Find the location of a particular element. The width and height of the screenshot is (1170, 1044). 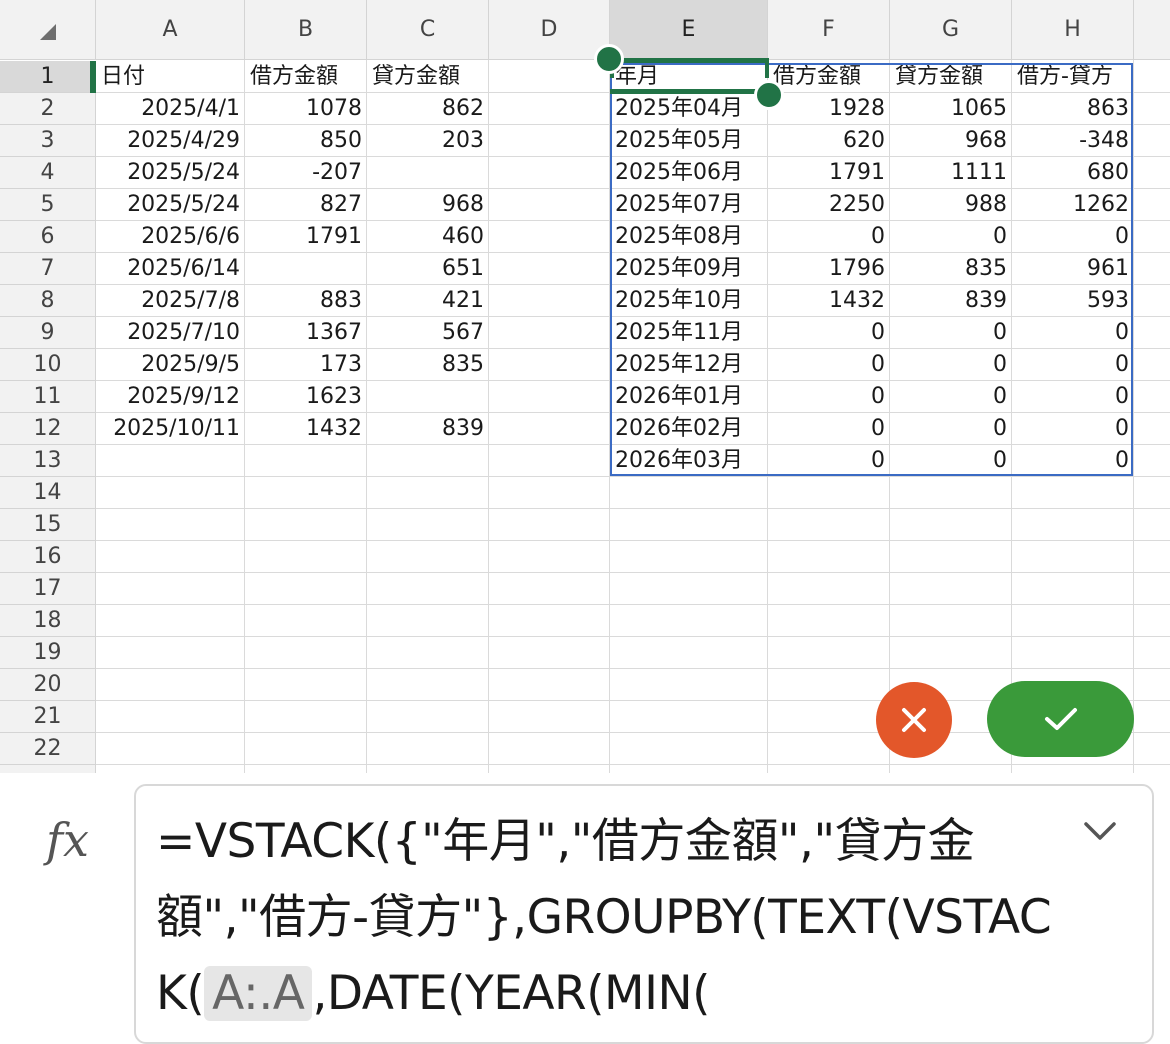

row-header-16: 16 is located at coordinates (48, 557).